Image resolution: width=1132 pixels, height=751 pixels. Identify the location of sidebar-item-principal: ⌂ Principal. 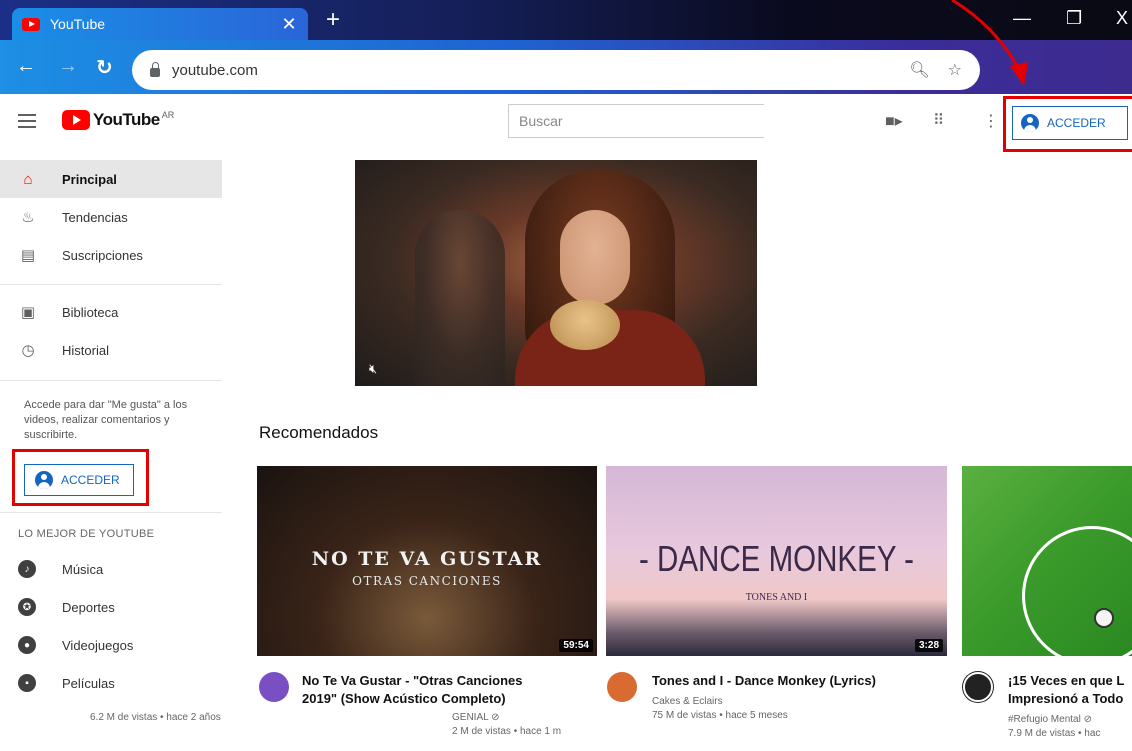
(111, 179).